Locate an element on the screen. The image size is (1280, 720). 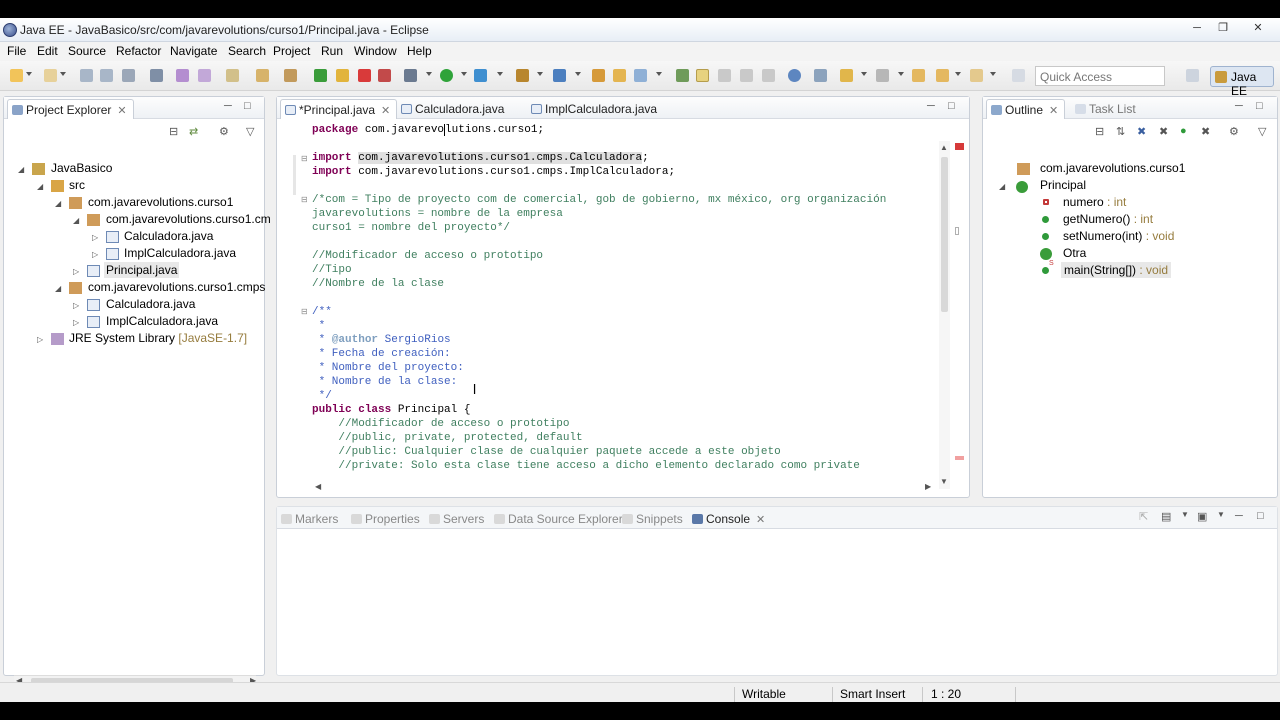
suspend-icon is located at coordinates (342, 75).